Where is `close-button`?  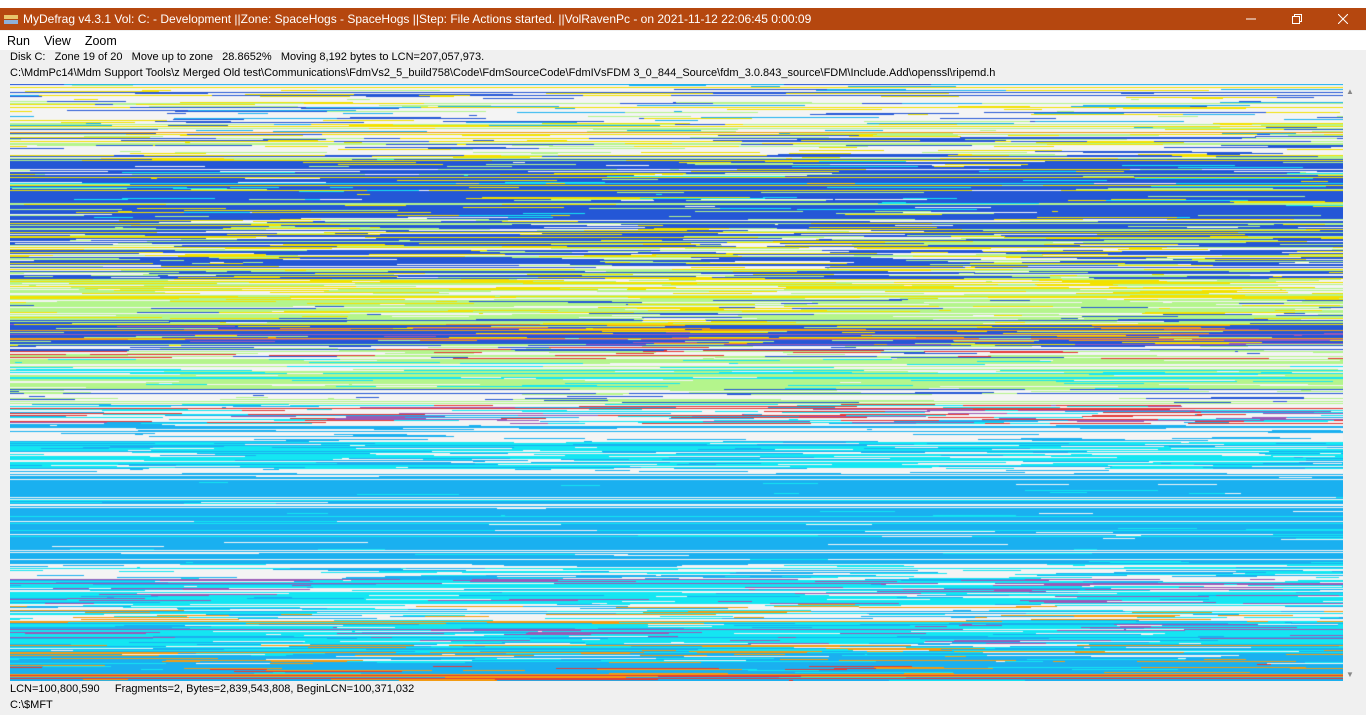 close-button is located at coordinates (1343, 19).